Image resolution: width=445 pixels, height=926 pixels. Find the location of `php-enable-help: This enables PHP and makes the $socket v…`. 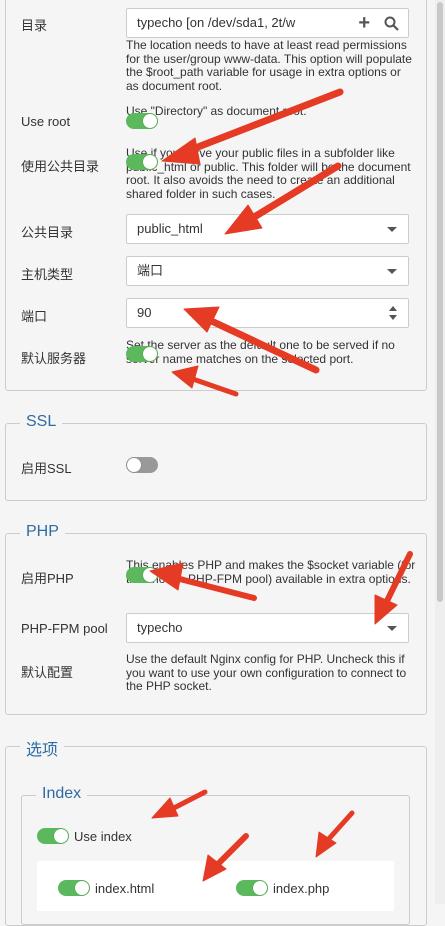

php-enable-help: This enables PHP and makes the $socket v… is located at coordinates (271, 572).